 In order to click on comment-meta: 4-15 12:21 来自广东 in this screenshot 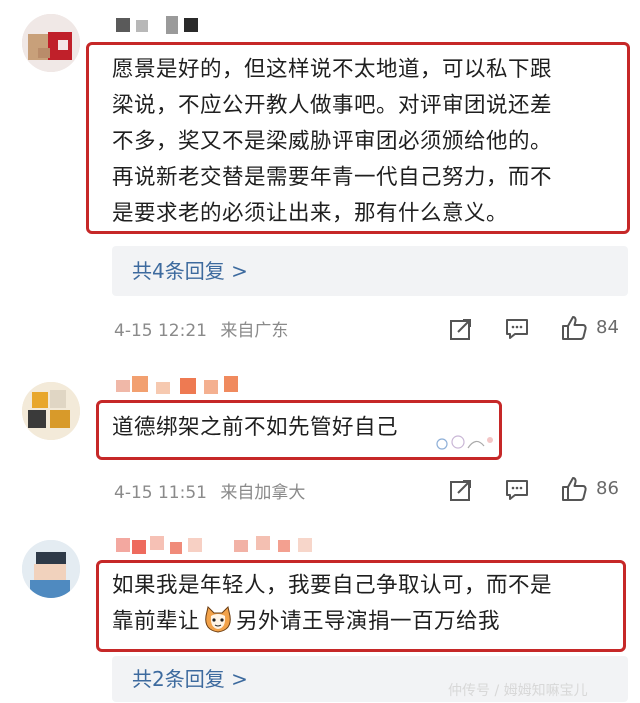, I will do `click(201, 328)`.